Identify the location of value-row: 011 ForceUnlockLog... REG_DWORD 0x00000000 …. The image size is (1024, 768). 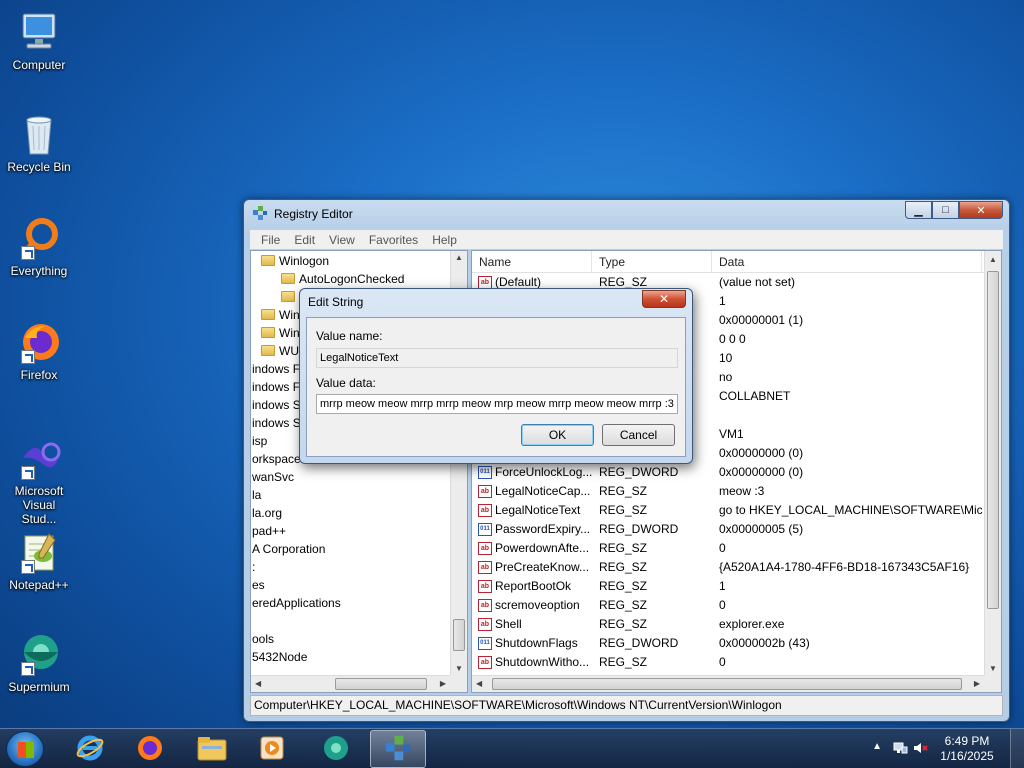
(736, 472).